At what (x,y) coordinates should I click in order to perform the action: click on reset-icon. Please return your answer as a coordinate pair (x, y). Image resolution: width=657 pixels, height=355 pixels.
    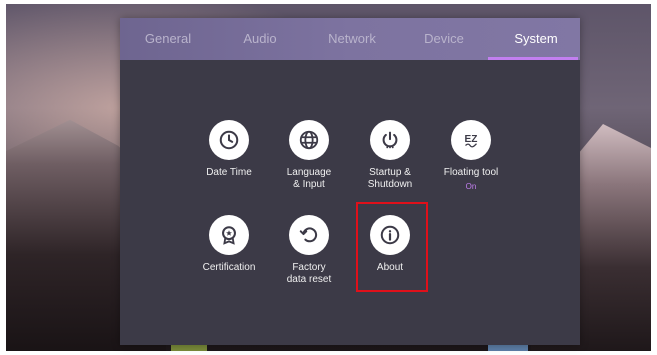
    Looking at the image, I should click on (309, 235).